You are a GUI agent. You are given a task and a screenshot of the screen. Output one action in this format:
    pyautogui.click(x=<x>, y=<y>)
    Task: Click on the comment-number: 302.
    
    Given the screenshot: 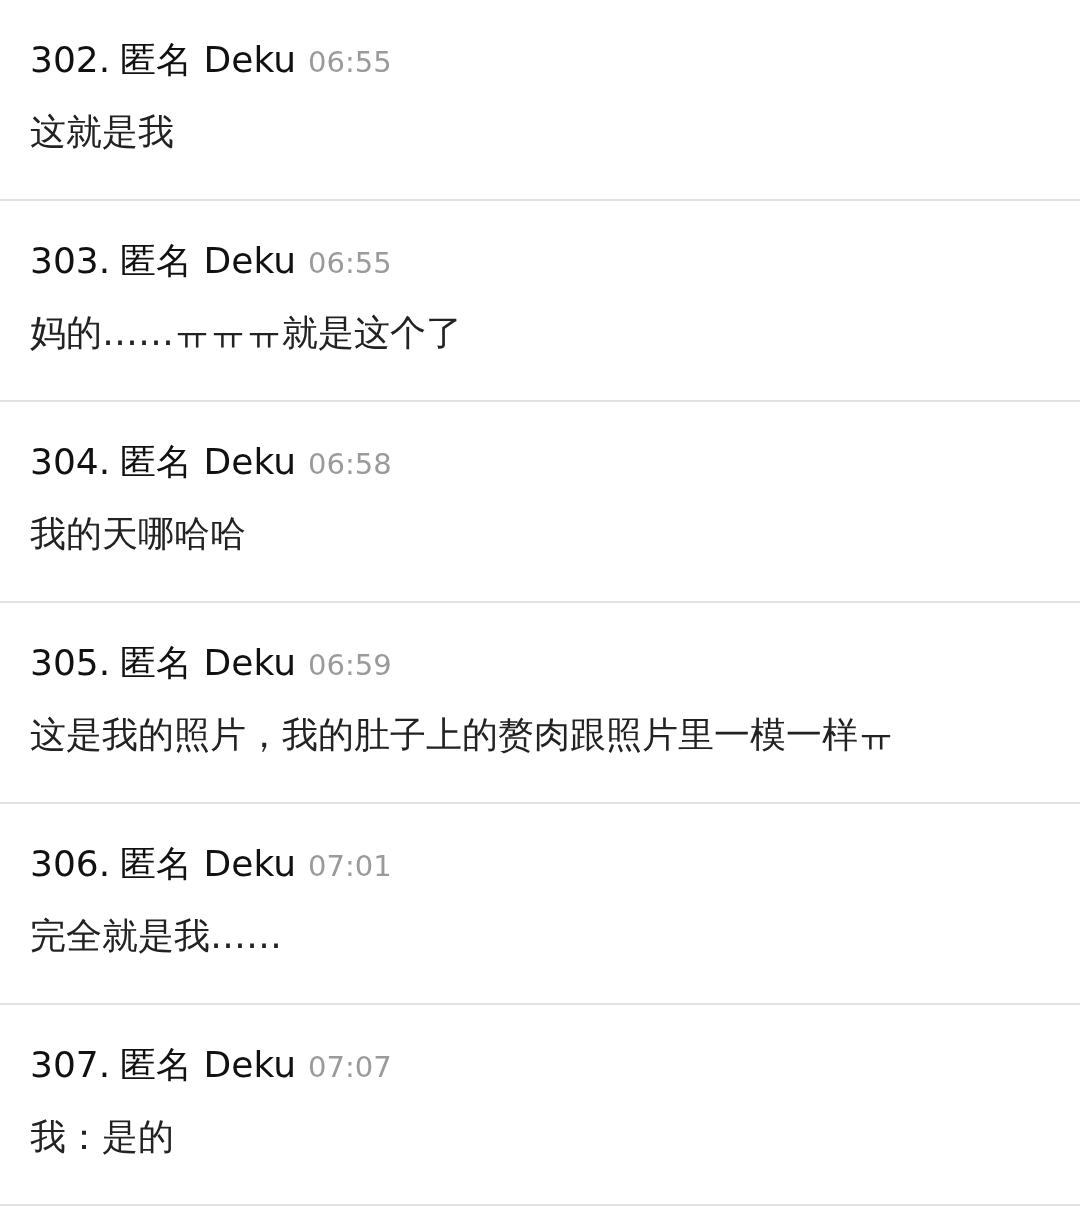 What is the action you would take?
    pyautogui.click(x=70, y=59)
    